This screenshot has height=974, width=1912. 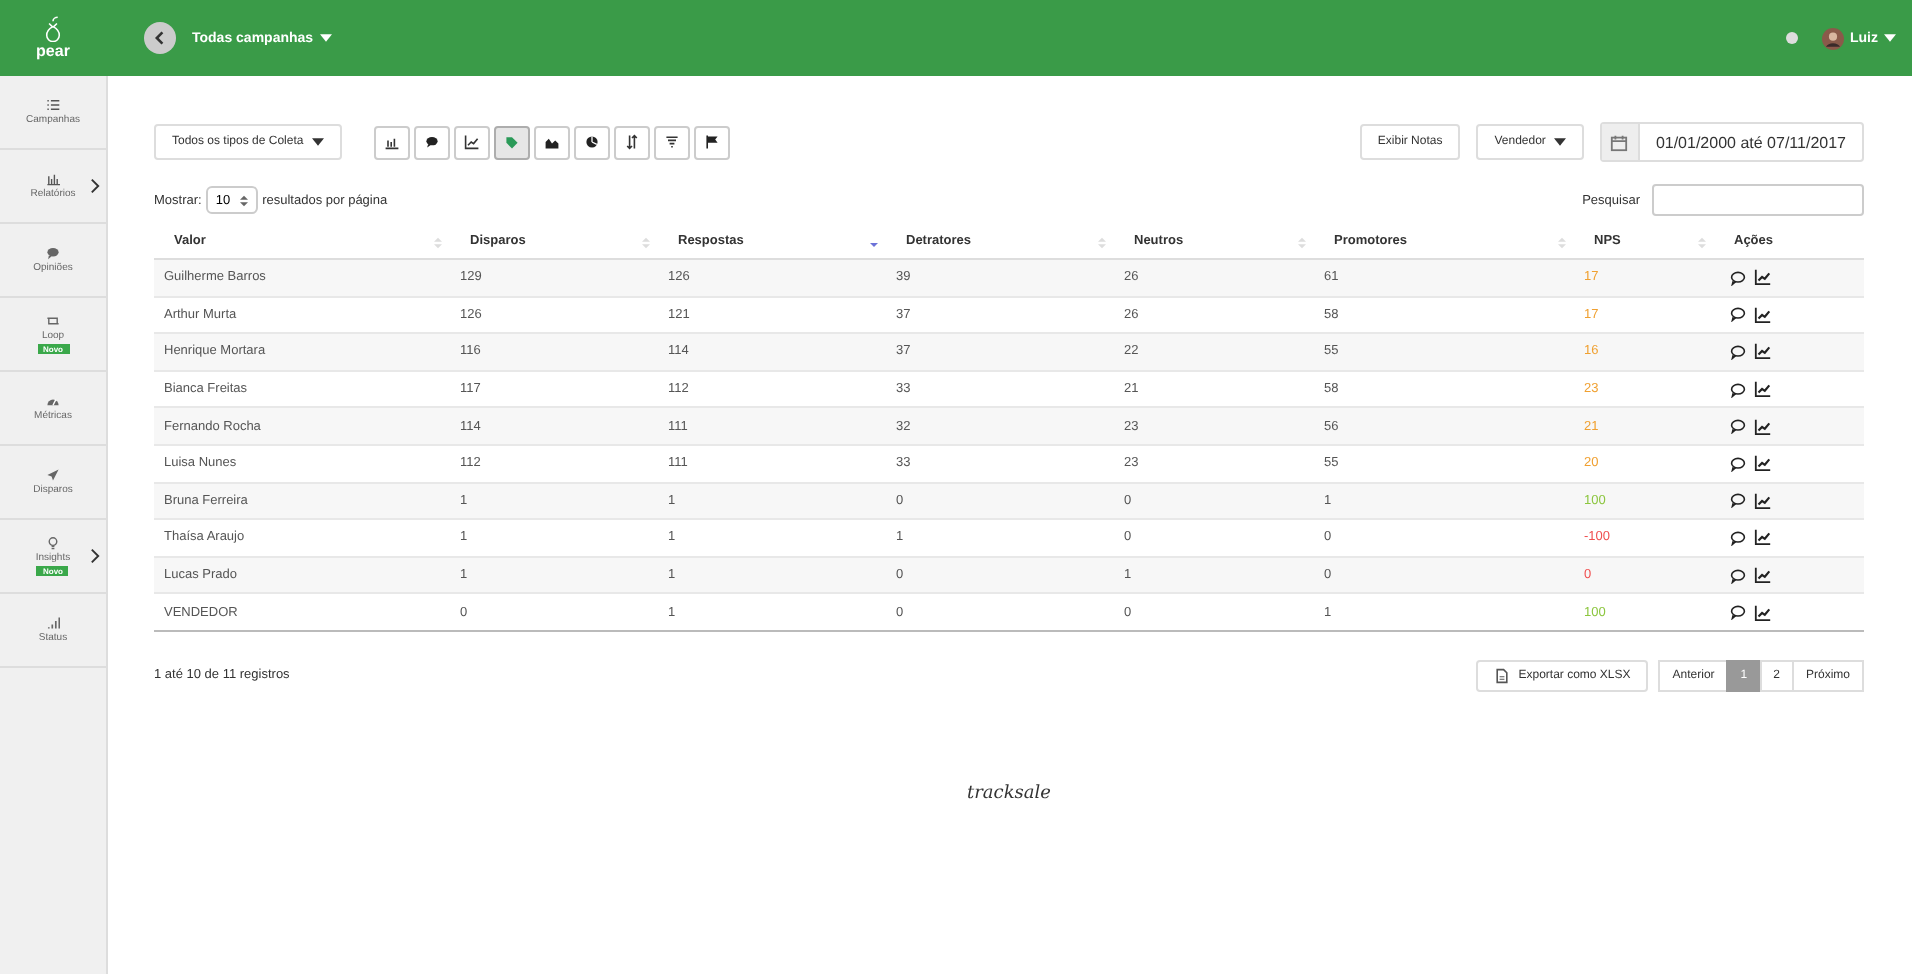 I want to click on file-icon, so click(x=1502, y=675).